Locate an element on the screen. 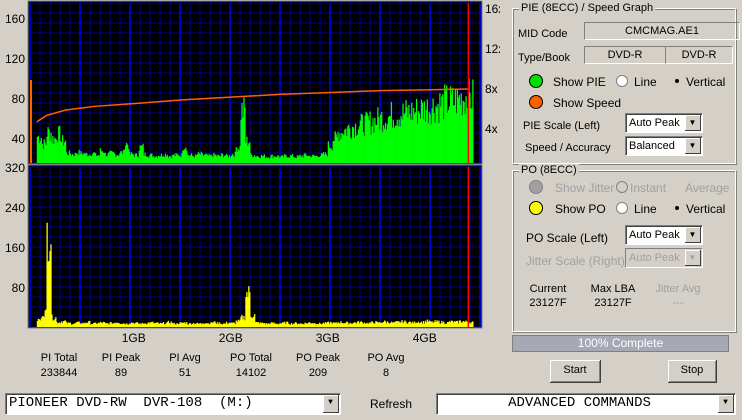  show-po-toggle is located at coordinates (536, 208).